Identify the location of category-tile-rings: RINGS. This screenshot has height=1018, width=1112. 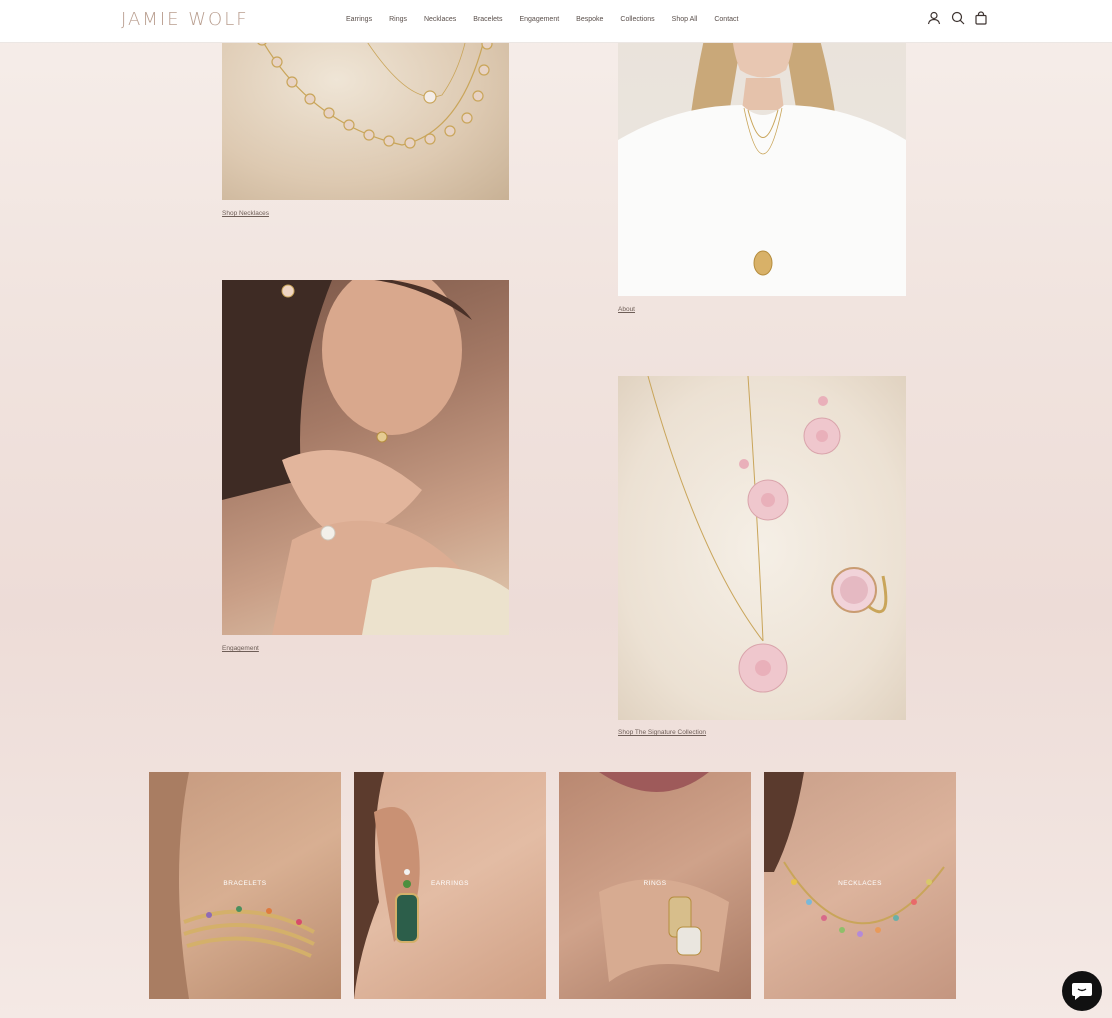
(655, 885).